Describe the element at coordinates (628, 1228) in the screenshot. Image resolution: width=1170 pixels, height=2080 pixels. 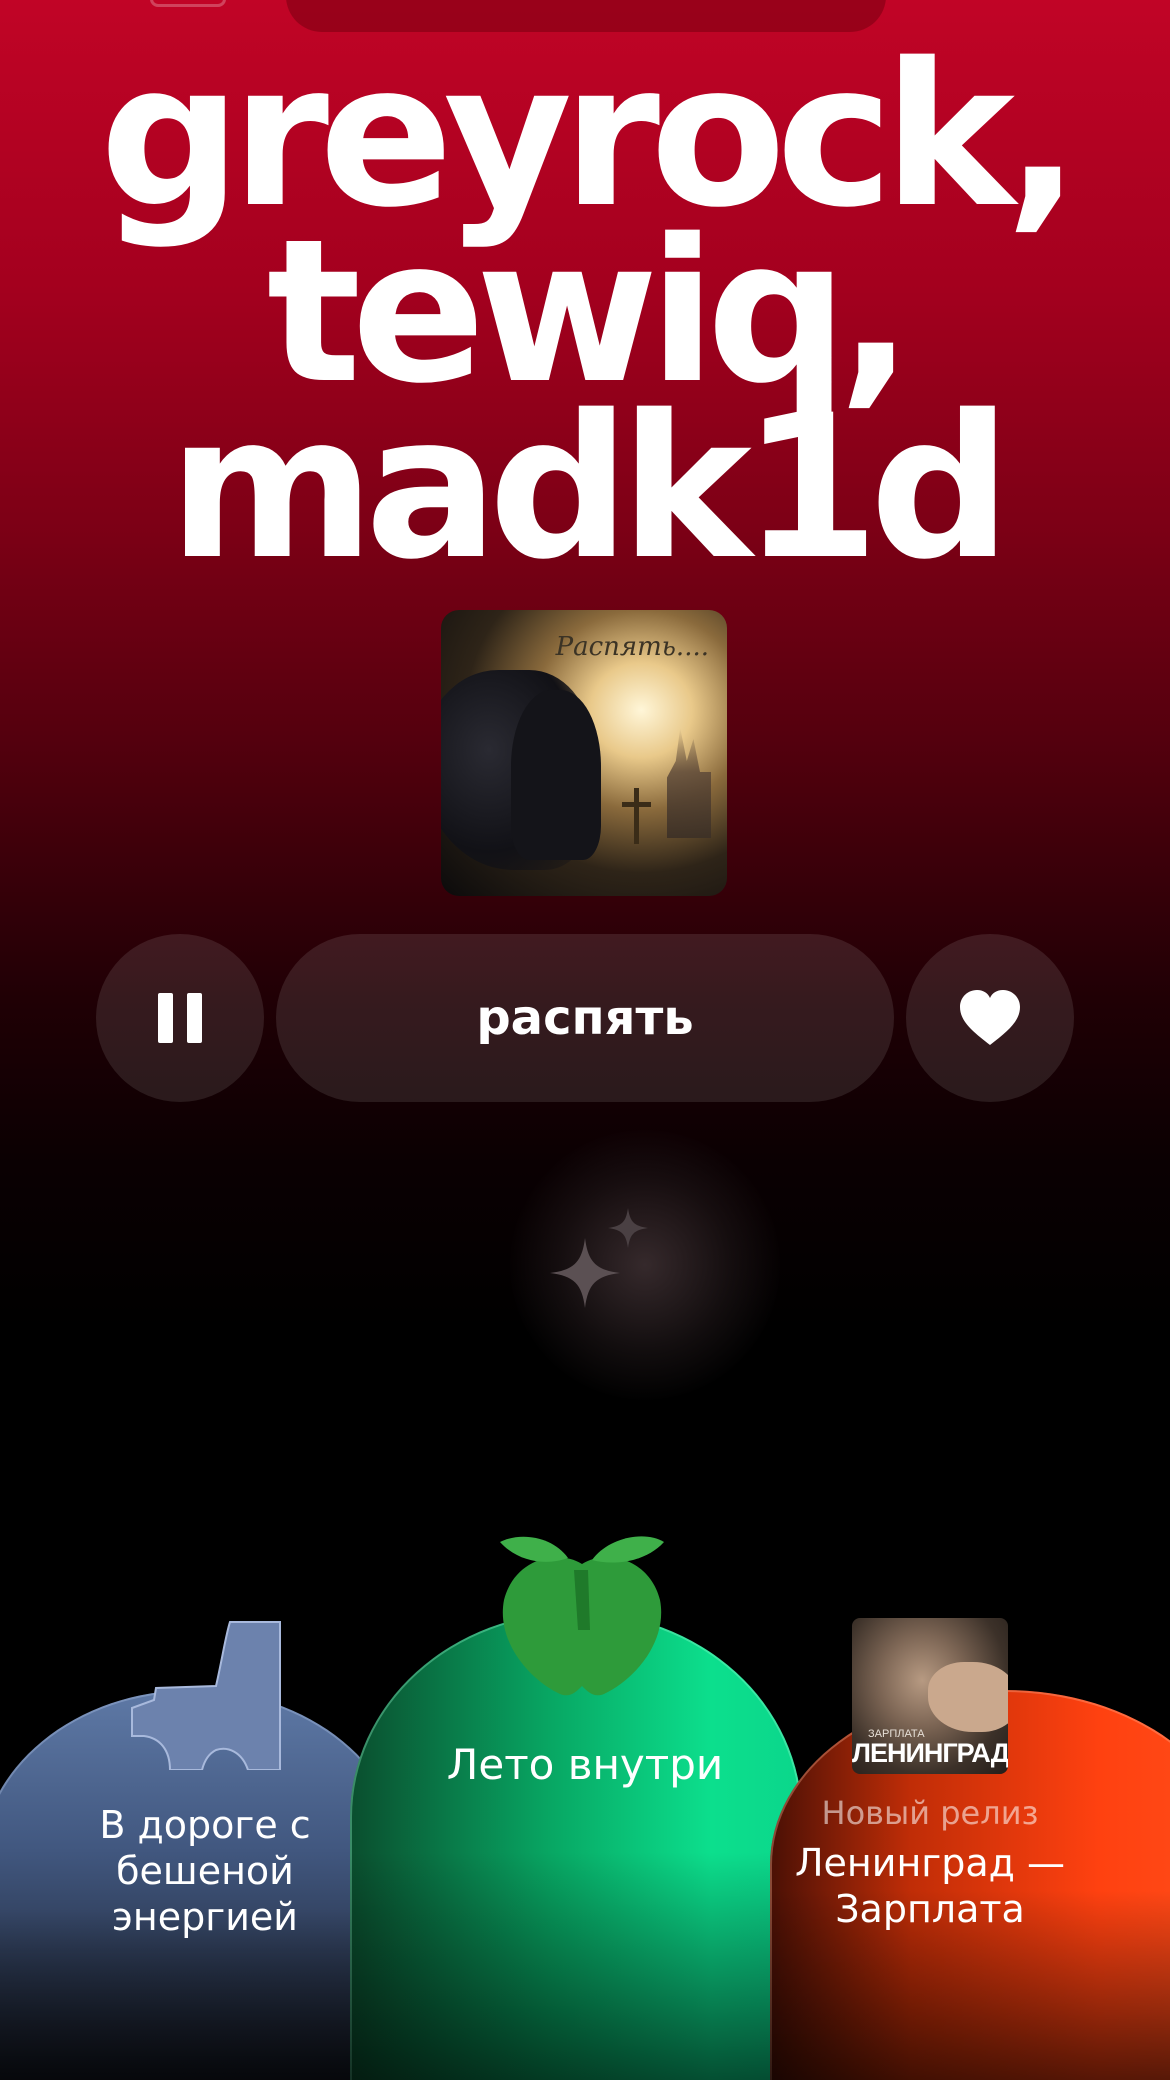
I see `sparkle-small-icon` at that location.